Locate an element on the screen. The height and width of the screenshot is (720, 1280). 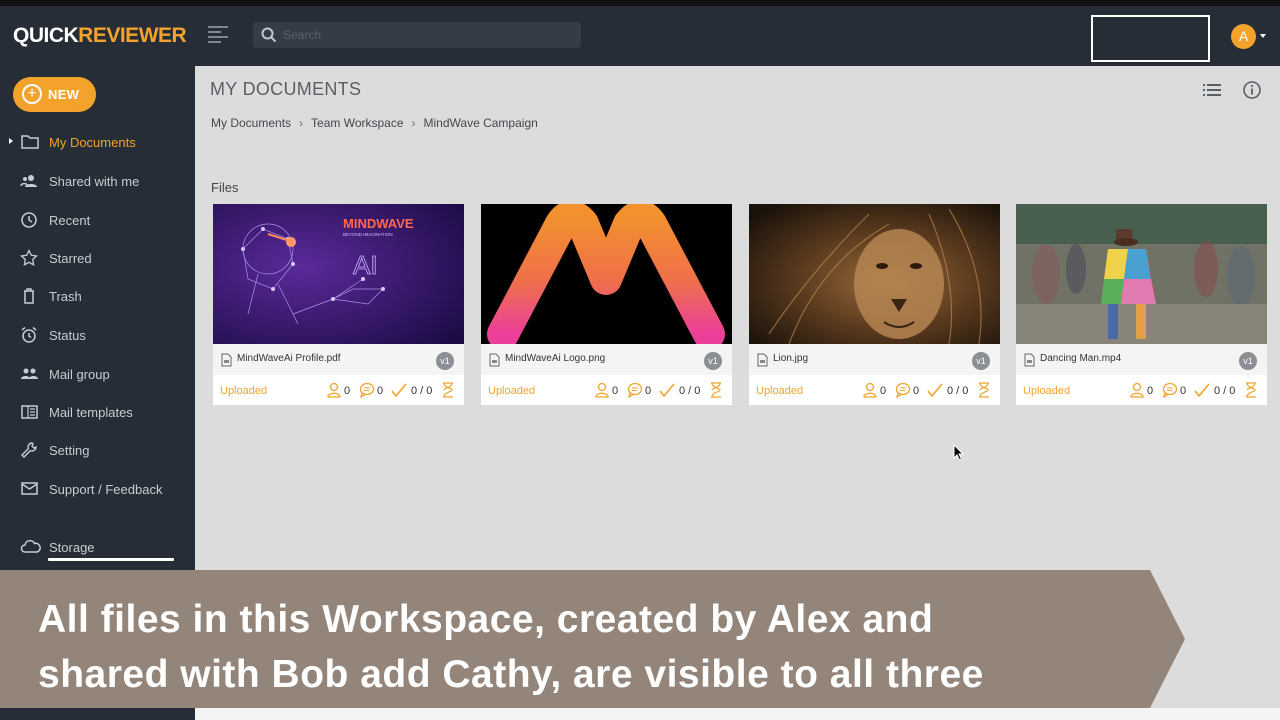
sidebar-item-mail-group: Mail group is located at coordinates (97, 374).